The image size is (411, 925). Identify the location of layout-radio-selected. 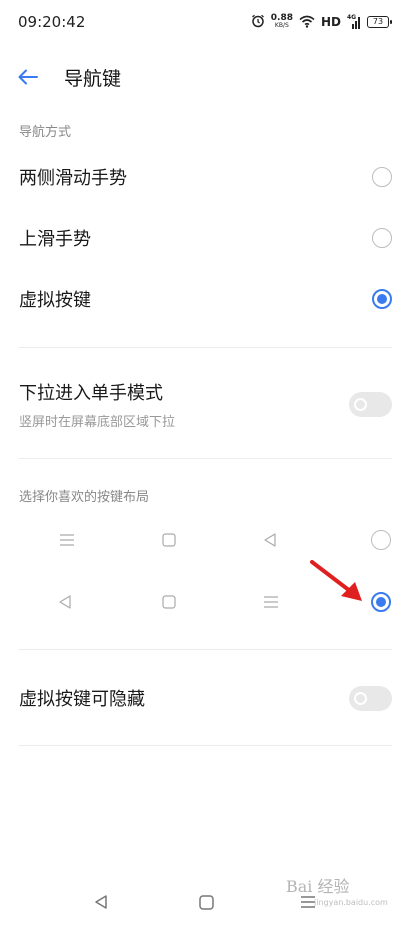
(381, 602).